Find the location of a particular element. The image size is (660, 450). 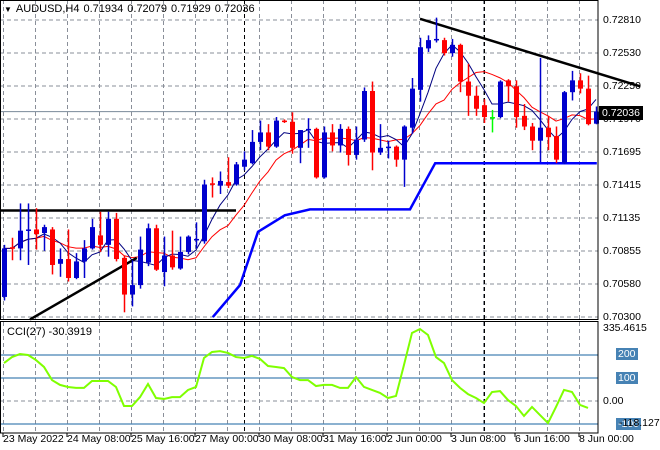

price-axis-label: 0.72250 is located at coordinates (622, 86).